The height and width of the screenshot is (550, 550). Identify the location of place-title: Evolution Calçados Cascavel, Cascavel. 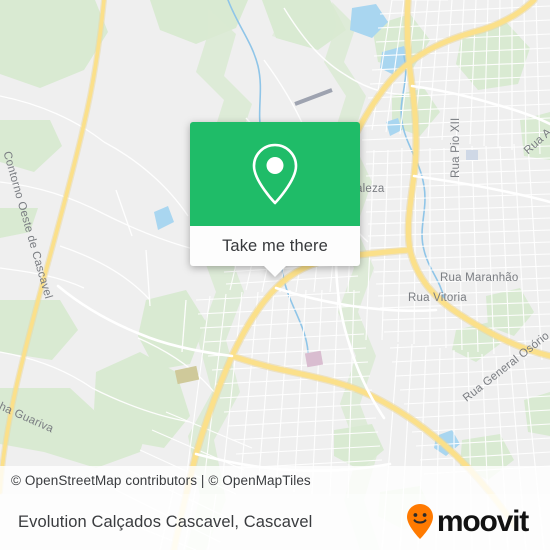
(165, 521).